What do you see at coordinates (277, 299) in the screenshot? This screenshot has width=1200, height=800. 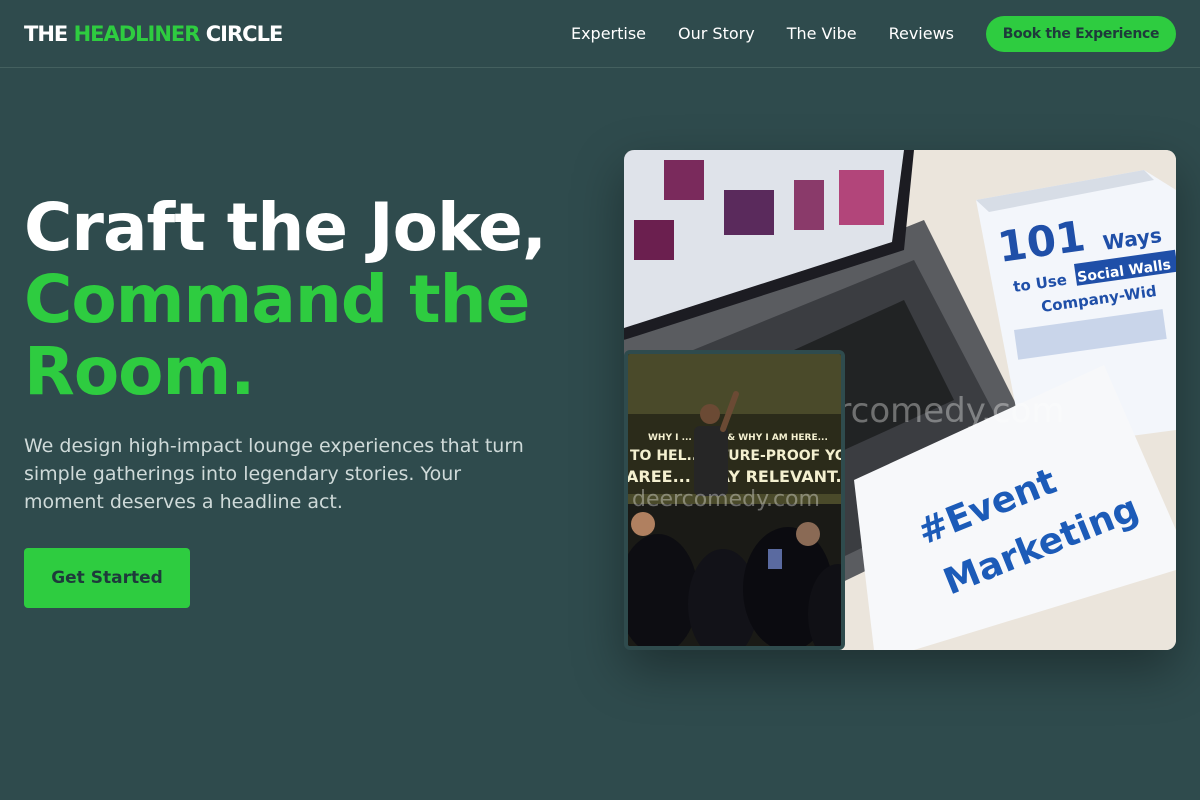 I see `hero-title-line-2: Command the` at bounding box center [277, 299].